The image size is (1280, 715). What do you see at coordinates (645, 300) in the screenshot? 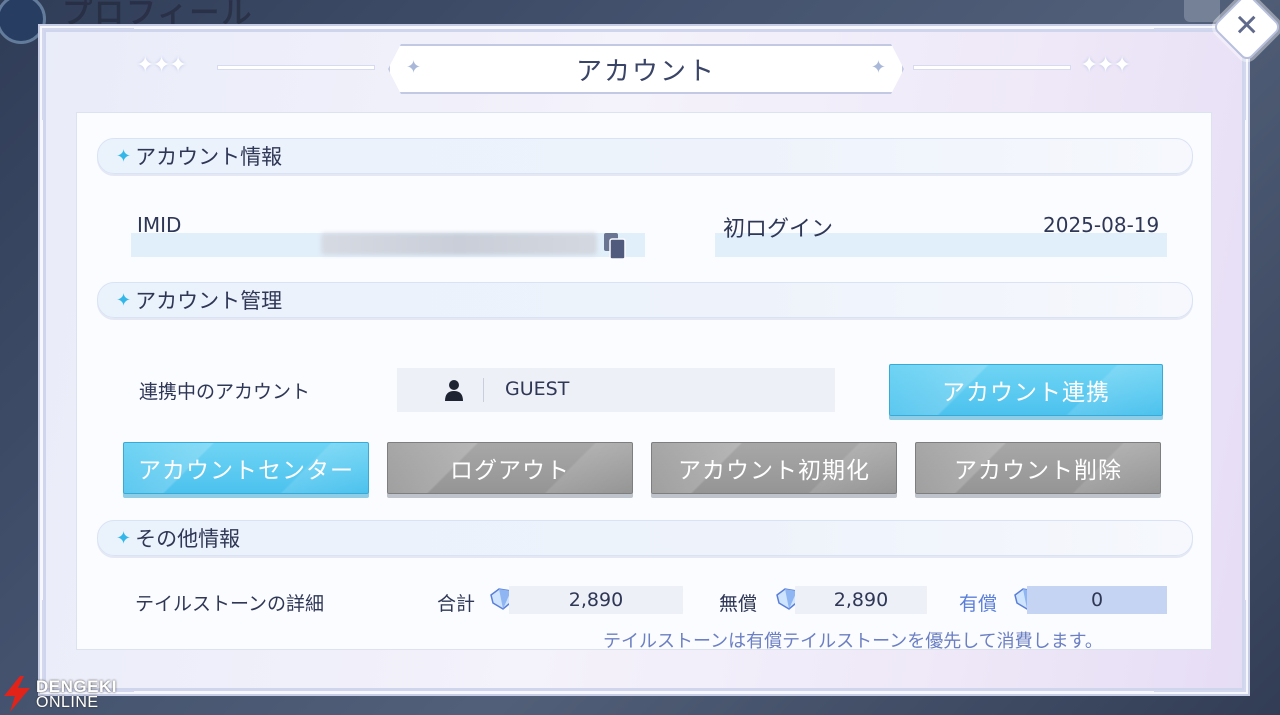
I see `section-header-account-management: ✦ アカウント管理` at bounding box center [645, 300].